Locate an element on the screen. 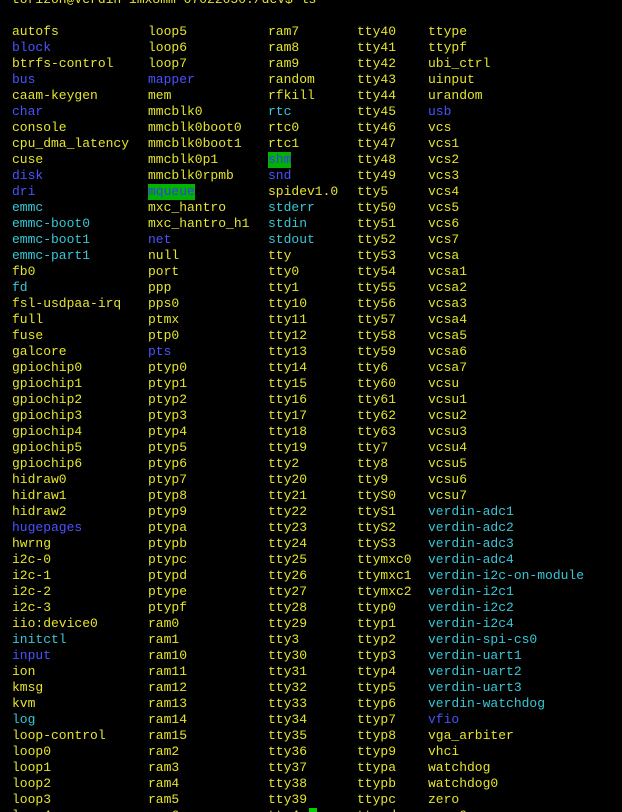 The image size is (622, 812). ls-entry: ttyp6 is located at coordinates (377, 703).